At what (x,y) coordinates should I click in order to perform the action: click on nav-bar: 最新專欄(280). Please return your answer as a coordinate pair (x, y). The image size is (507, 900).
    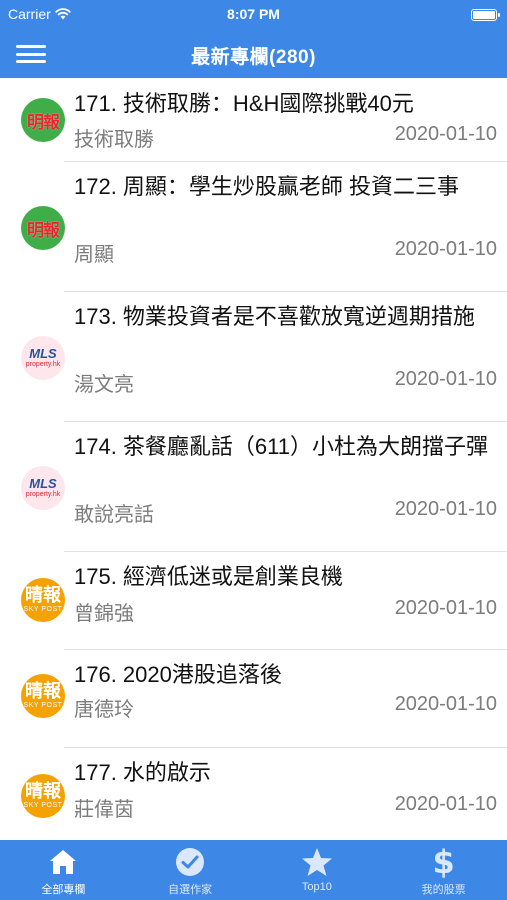
    Looking at the image, I should click on (253, 54).